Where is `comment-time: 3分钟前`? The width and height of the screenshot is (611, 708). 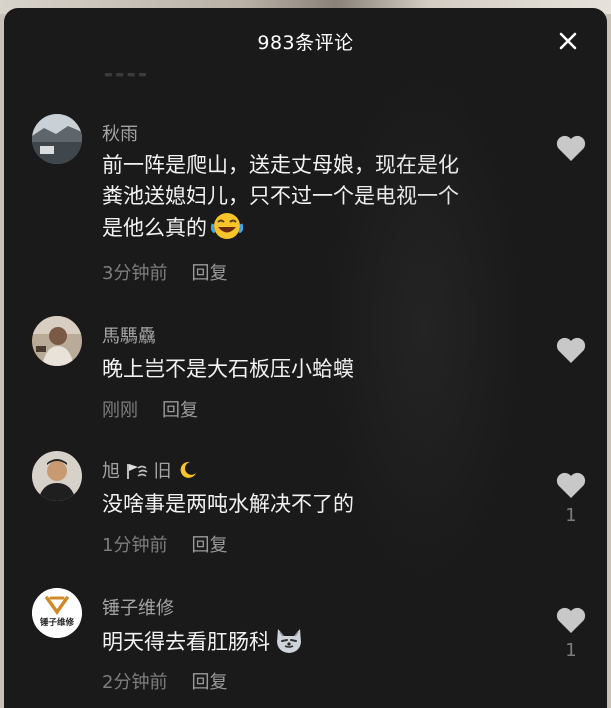
comment-time: 3分钟前 is located at coordinates (135, 273).